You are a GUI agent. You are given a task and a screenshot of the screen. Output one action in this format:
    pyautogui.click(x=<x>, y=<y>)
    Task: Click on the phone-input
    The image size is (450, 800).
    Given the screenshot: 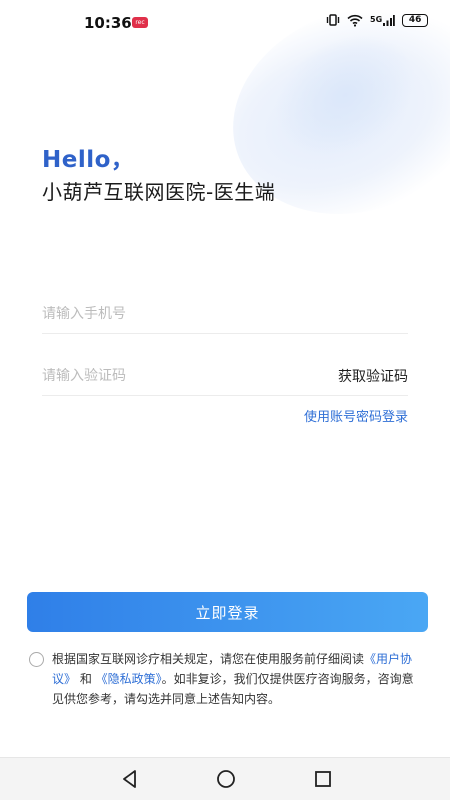 What is the action you would take?
    pyautogui.click(x=162, y=313)
    